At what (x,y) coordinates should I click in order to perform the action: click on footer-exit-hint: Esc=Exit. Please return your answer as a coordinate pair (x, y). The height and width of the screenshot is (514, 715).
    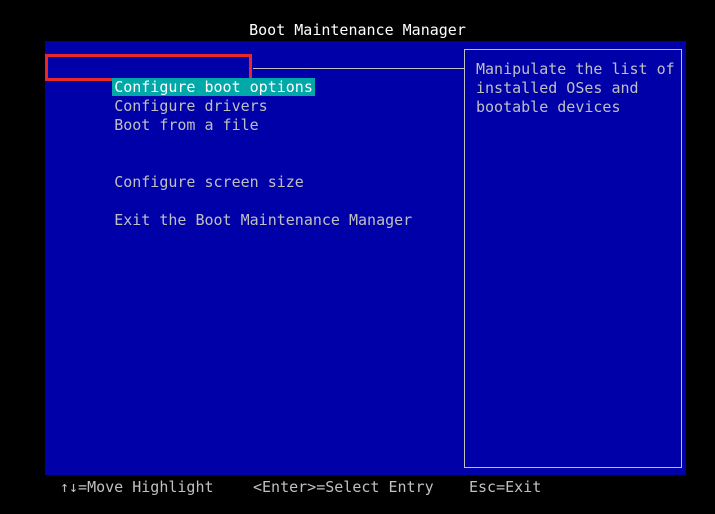
    Looking at the image, I should click on (505, 487).